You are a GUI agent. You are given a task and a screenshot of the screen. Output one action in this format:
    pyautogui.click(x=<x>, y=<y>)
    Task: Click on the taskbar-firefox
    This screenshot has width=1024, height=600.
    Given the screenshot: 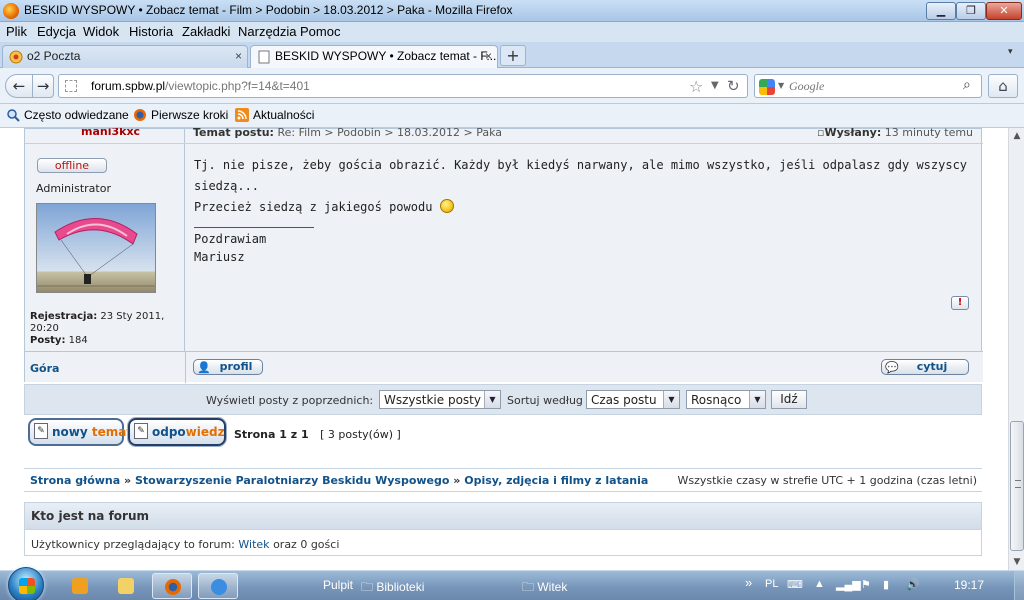 What is the action you would take?
    pyautogui.click(x=172, y=586)
    